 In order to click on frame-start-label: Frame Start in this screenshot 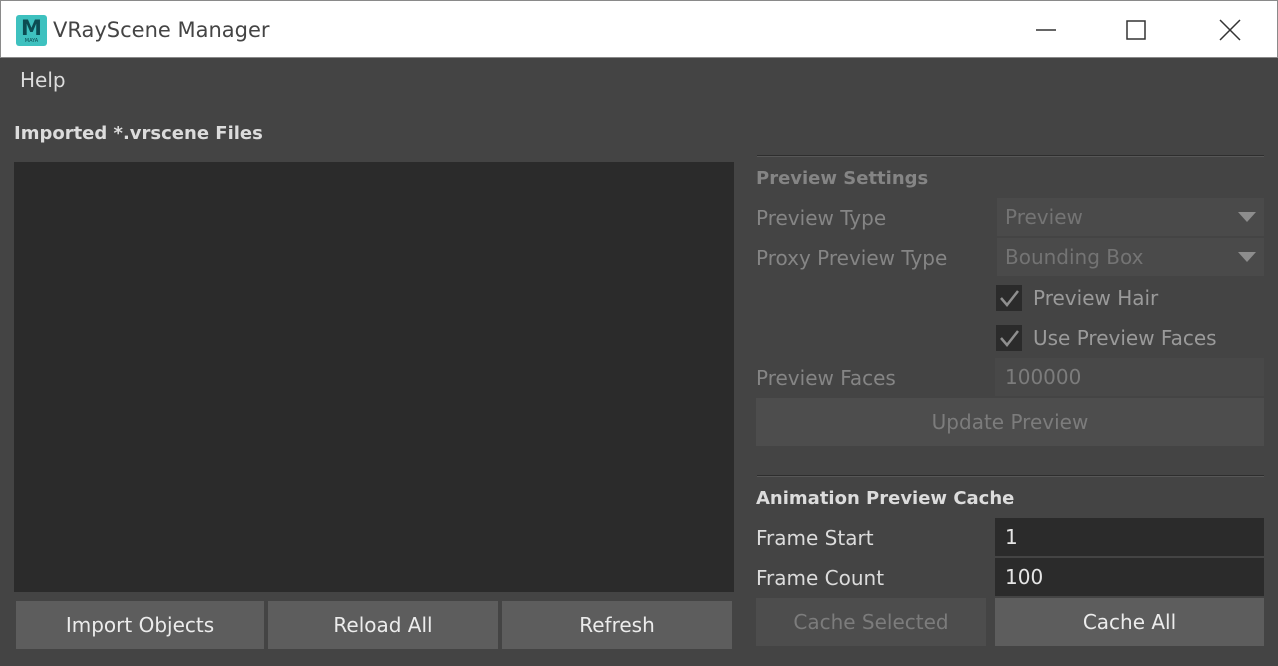, I will do `click(815, 538)`.